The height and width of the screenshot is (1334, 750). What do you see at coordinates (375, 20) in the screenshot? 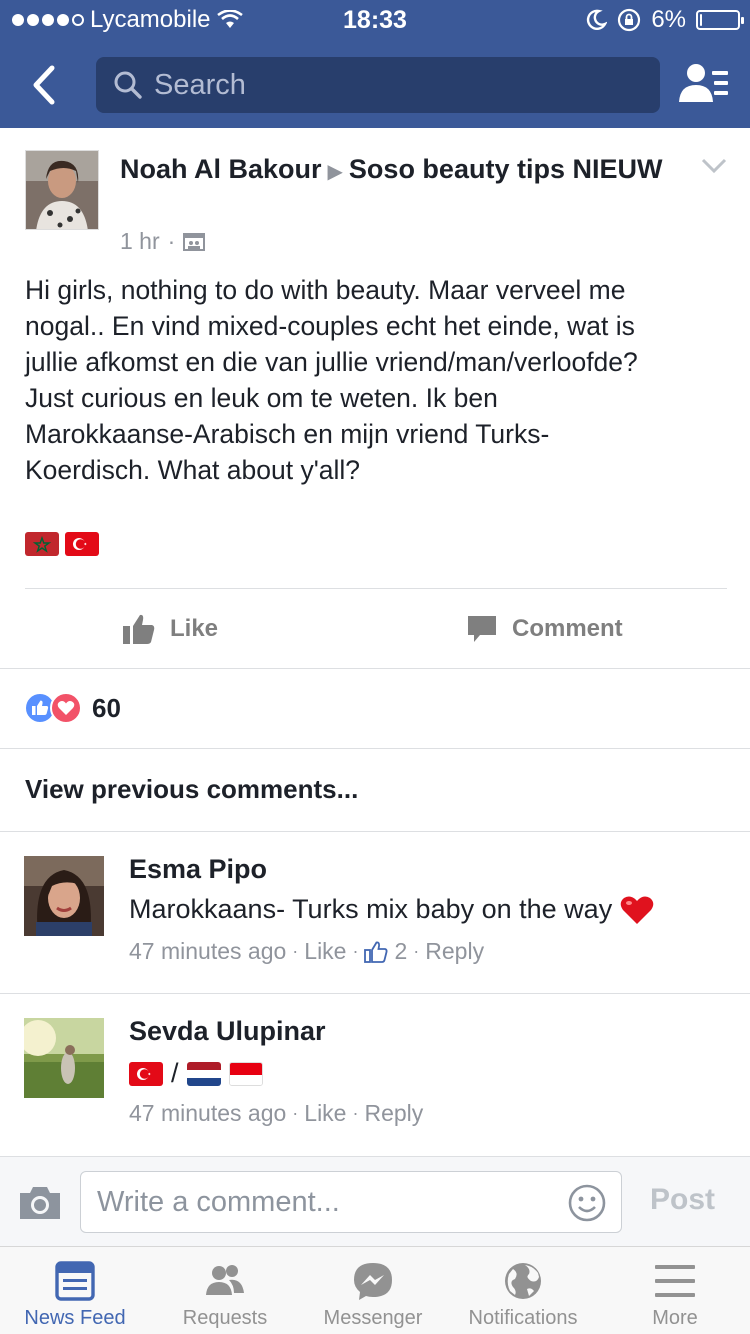
I see `status-bar: Lycamobile 18:33 6%` at bounding box center [375, 20].